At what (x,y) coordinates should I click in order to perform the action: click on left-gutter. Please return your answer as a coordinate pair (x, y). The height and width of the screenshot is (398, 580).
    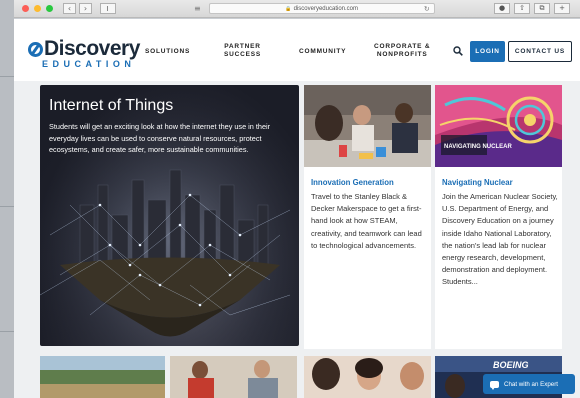
    Looking at the image, I should click on (7, 199).